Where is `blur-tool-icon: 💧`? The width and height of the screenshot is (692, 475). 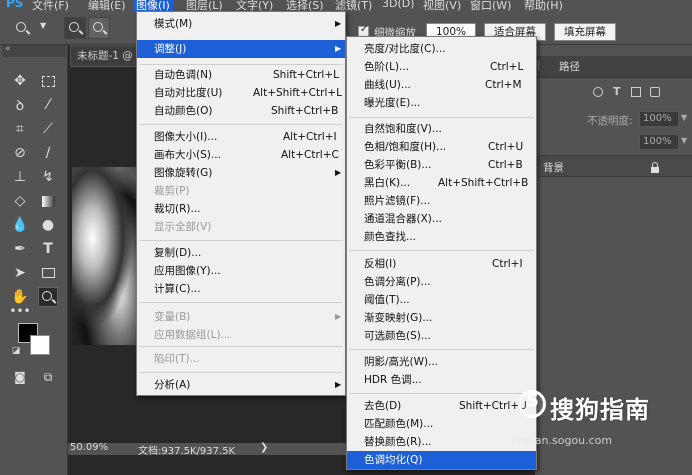 blur-tool-icon: 💧 is located at coordinates (20, 225).